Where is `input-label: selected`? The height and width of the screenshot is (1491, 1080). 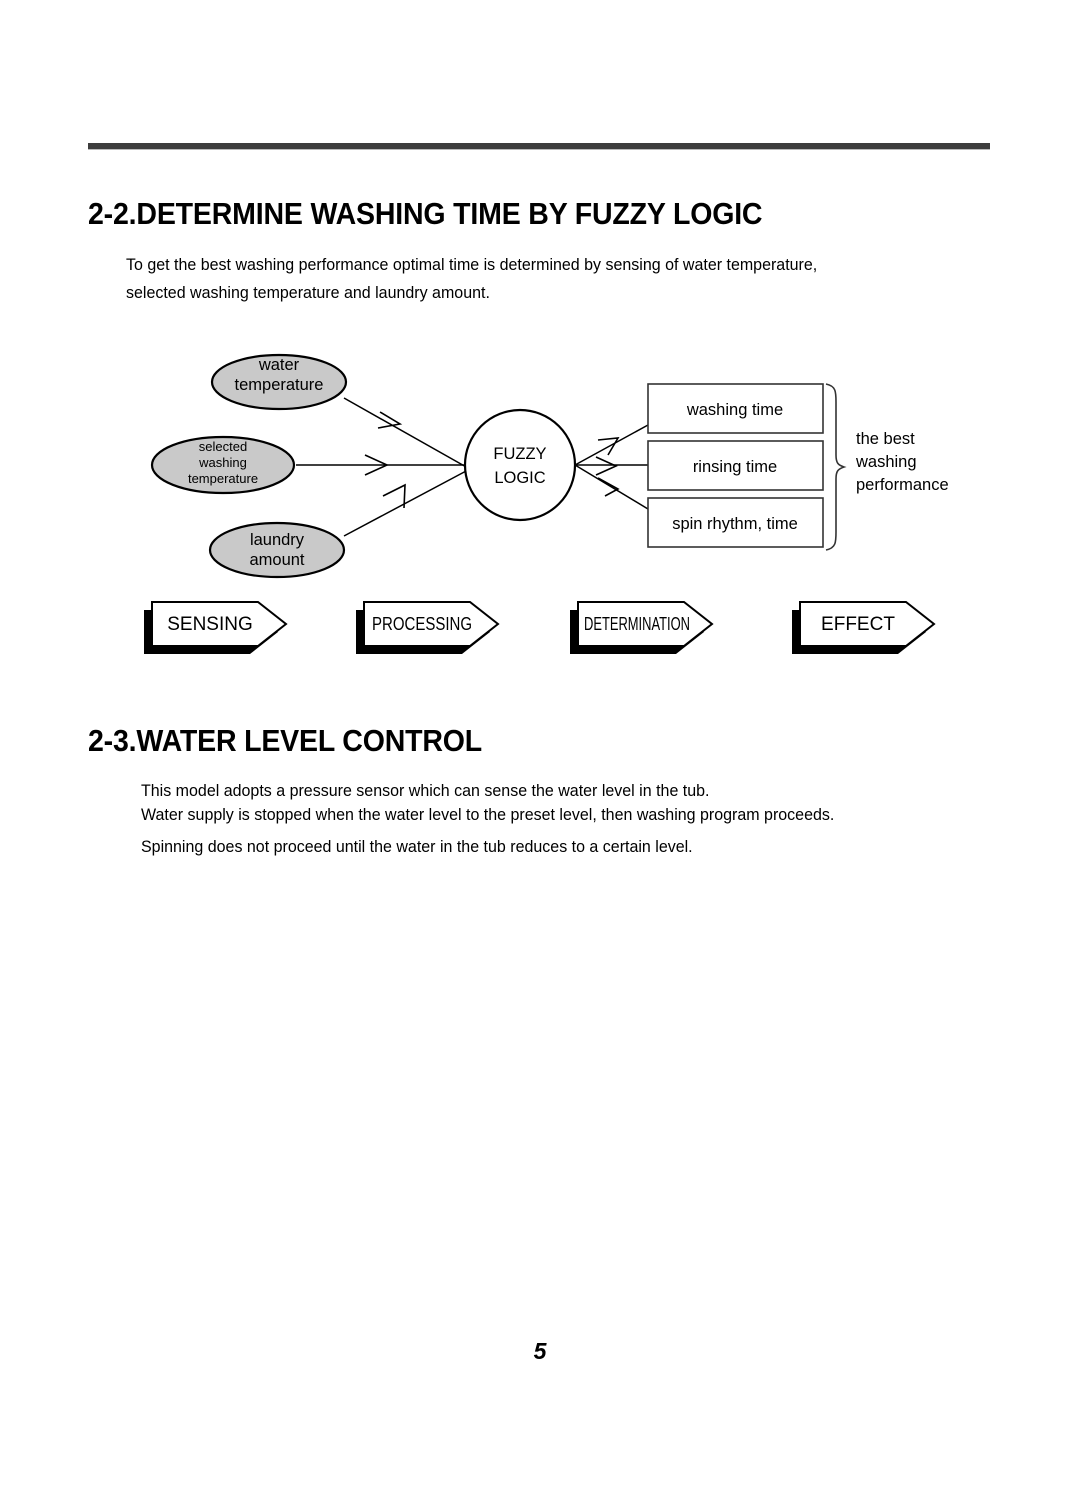 input-label: selected is located at coordinates (223, 446).